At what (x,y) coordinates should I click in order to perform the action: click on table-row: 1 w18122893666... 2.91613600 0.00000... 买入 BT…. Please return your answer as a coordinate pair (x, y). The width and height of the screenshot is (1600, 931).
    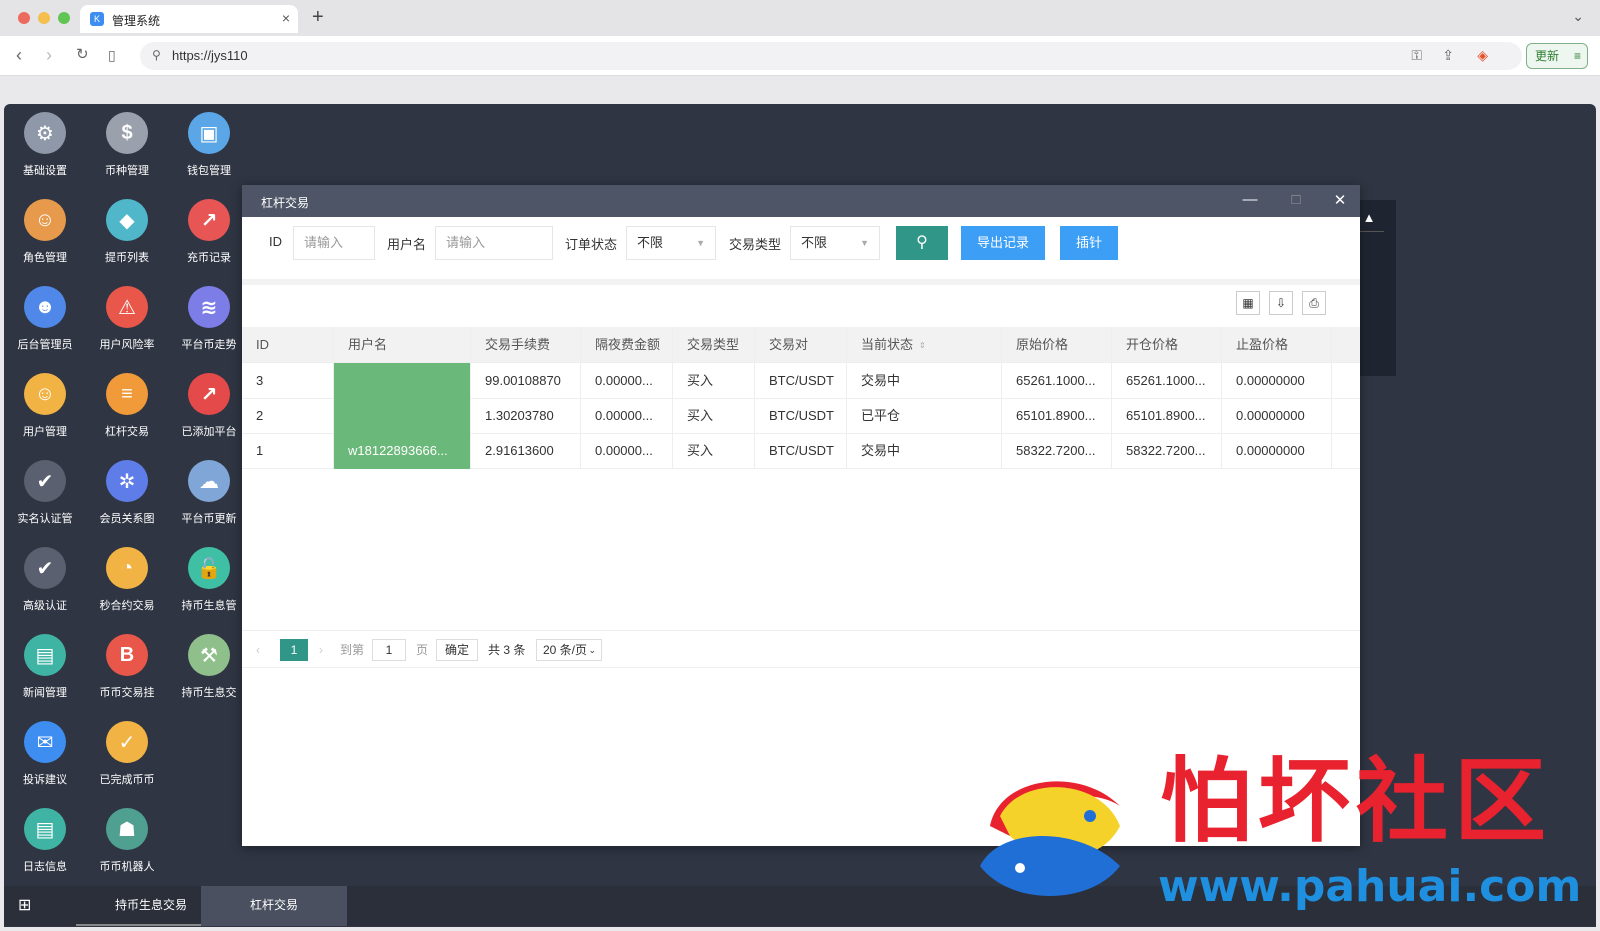
    Looking at the image, I should click on (801, 451).